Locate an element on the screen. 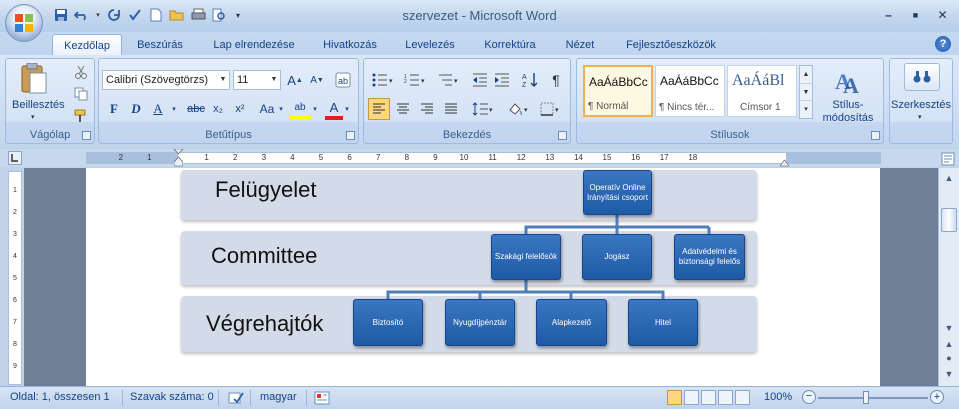 The height and width of the screenshot is (409, 959). view-ruler-icon is located at coordinates (948, 159).